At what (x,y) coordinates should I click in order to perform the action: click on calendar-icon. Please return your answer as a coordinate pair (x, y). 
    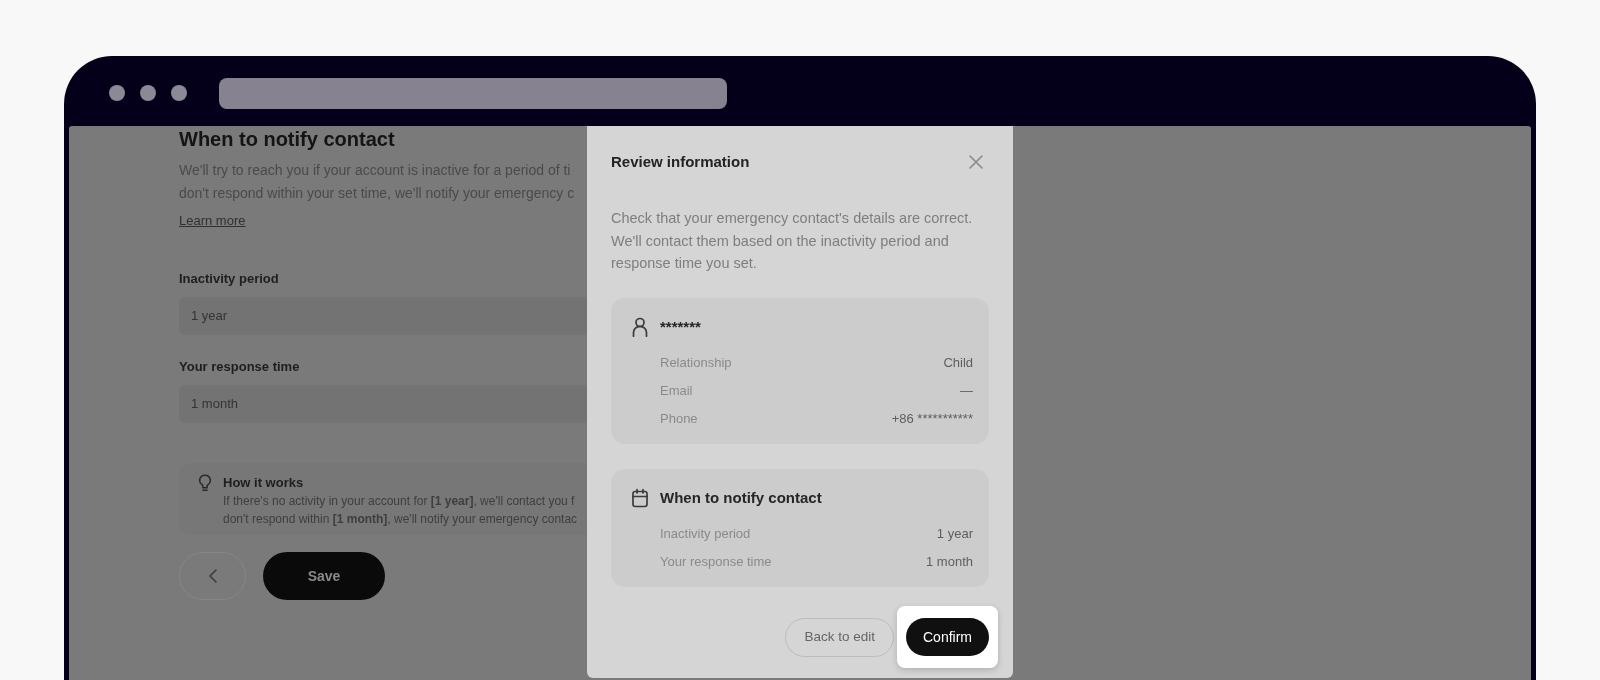
    Looking at the image, I should click on (640, 498).